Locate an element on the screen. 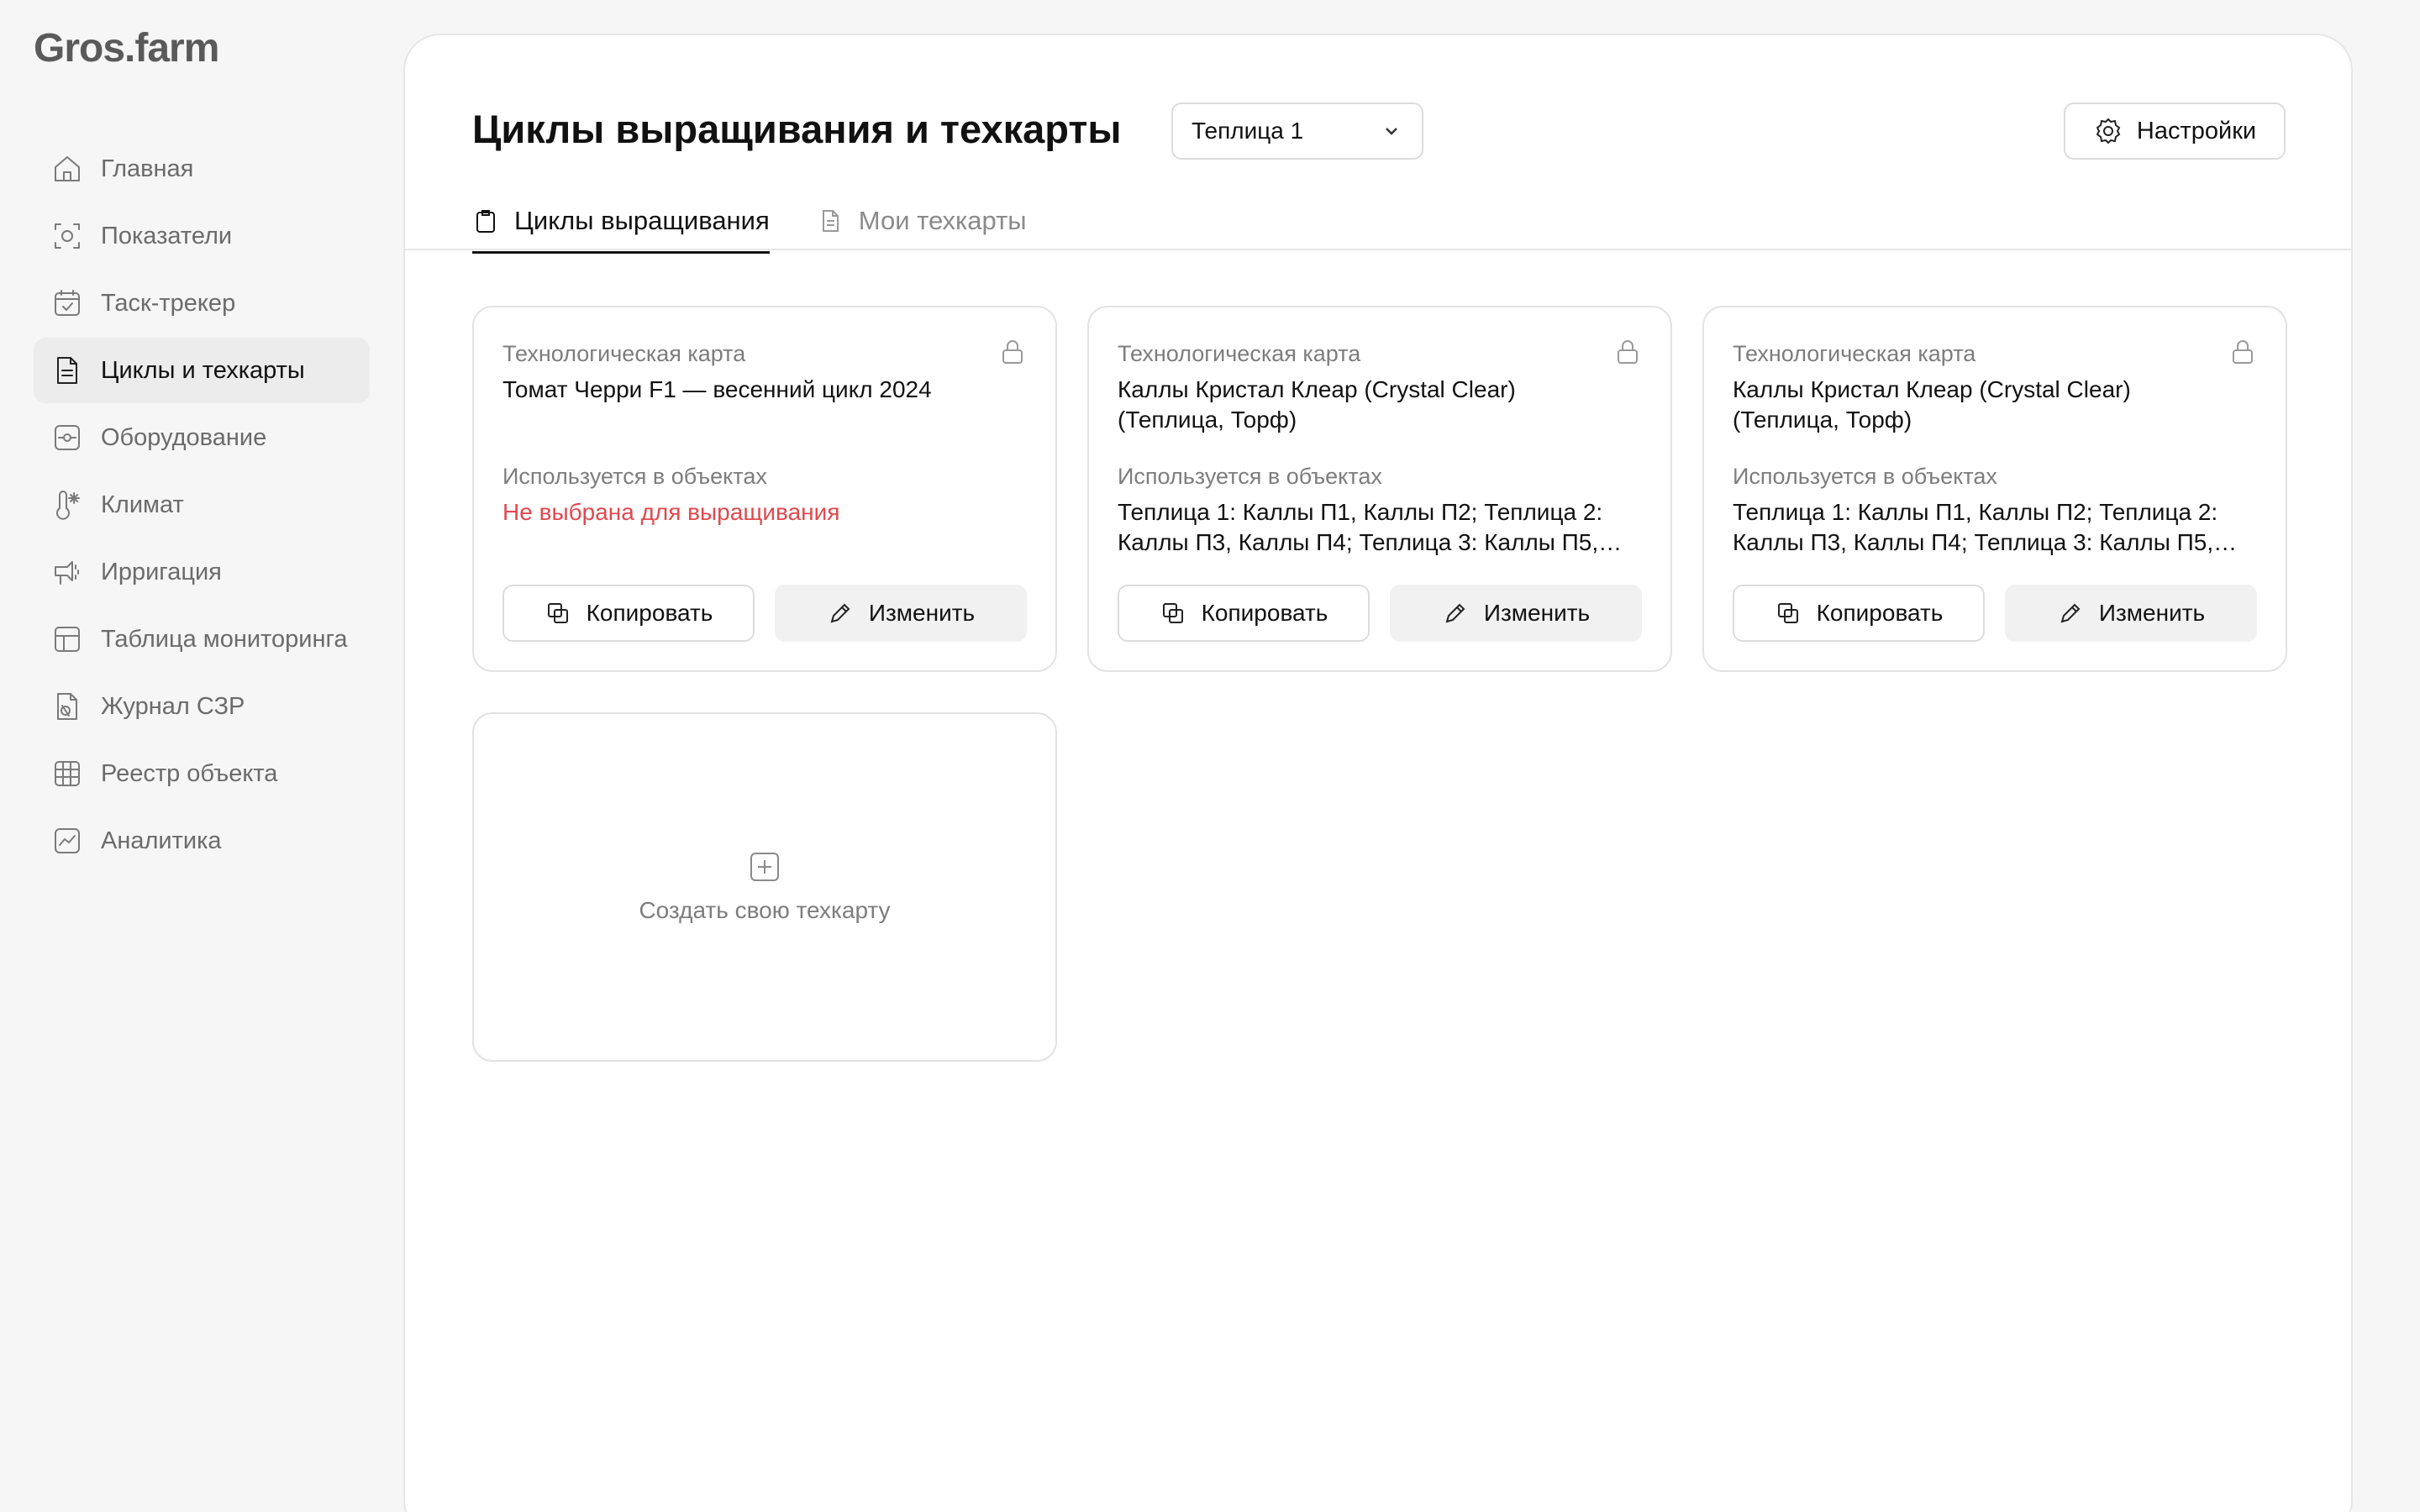 The width and height of the screenshot is (2420, 1512). irrigation-icon is located at coordinates (67, 572).